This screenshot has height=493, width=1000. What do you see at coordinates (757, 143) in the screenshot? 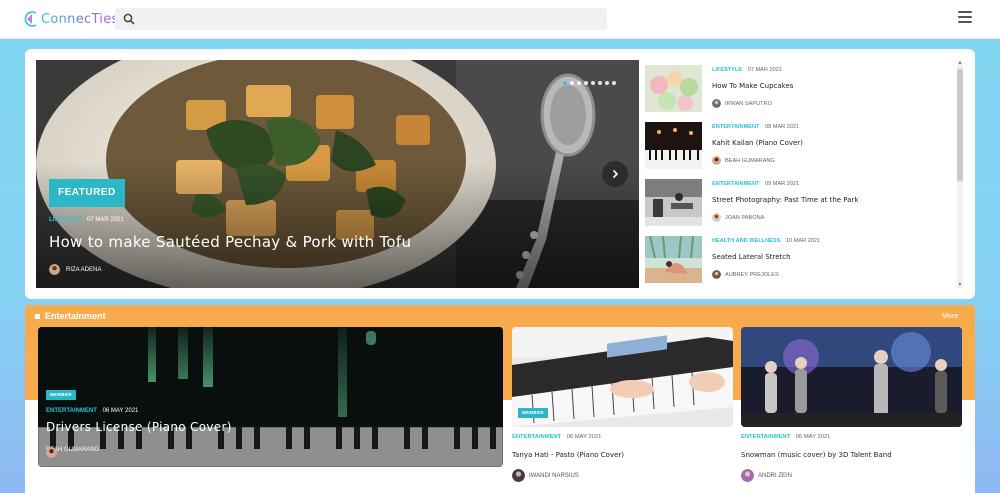
I see `article-title: Kahit Kailan (Piano Cover)` at bounding box center [757, 143].